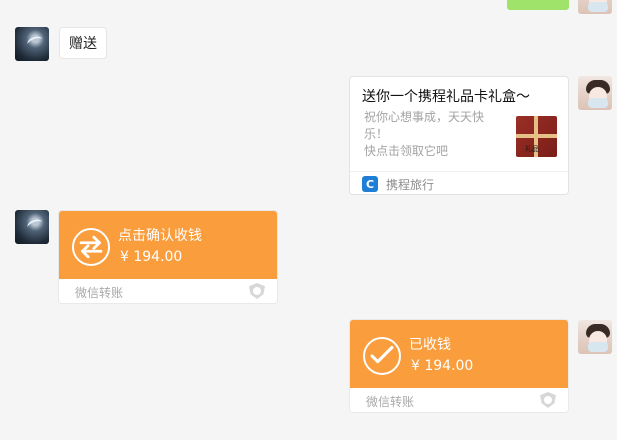  I want to click on transfer-title: 点击确认收钱, so click(160, 236).